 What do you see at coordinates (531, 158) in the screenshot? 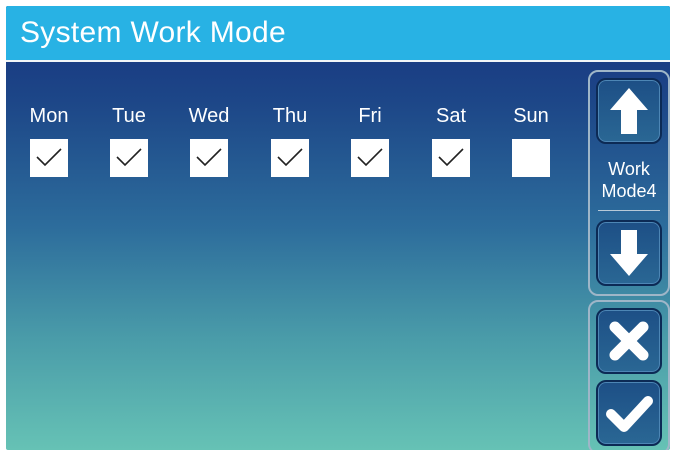
I see `checkbox-sun` at bounding box center [531, 158].